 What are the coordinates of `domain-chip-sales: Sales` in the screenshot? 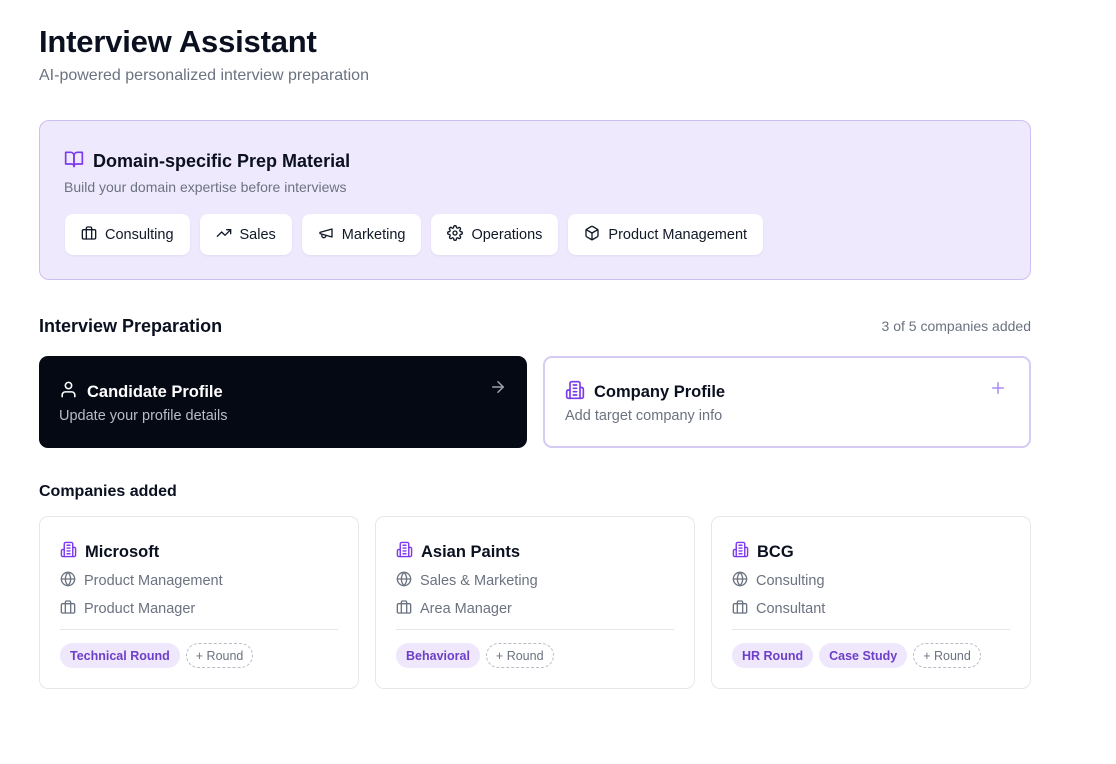 It's located at (245, 234).